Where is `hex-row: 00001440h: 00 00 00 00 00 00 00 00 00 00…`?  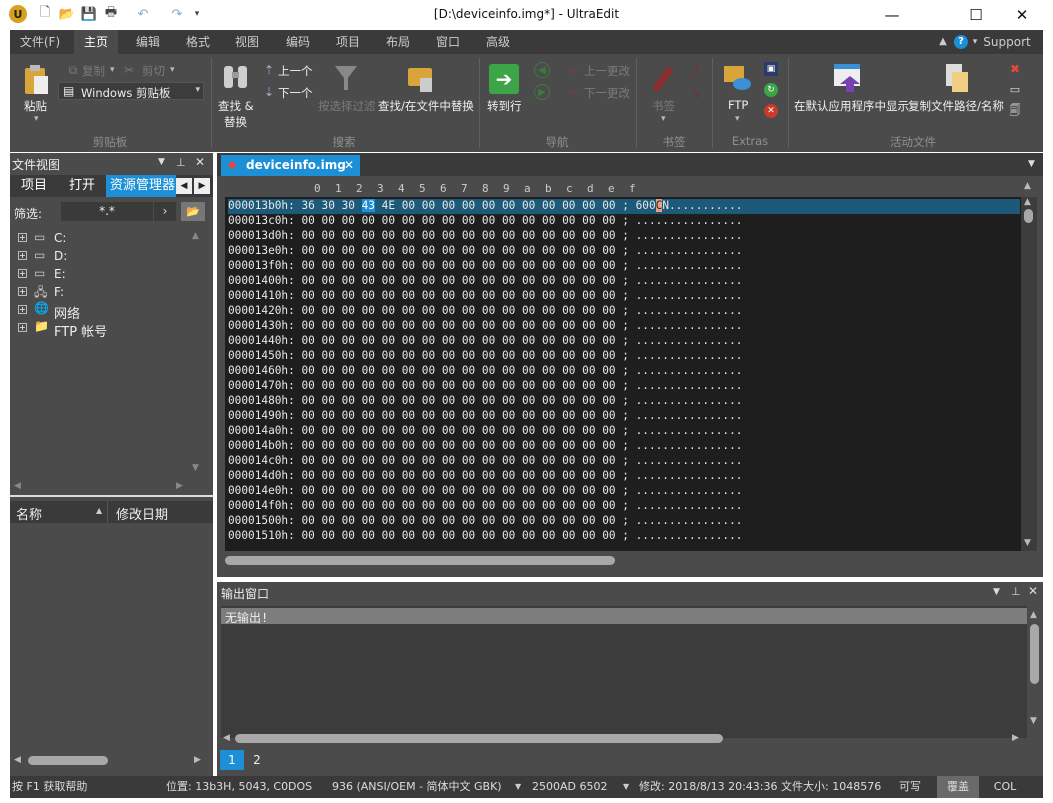 hex-row: 00001440h: 00 00 00 00 00 00 00 00 00 00… is located at coordinates (624, 341).